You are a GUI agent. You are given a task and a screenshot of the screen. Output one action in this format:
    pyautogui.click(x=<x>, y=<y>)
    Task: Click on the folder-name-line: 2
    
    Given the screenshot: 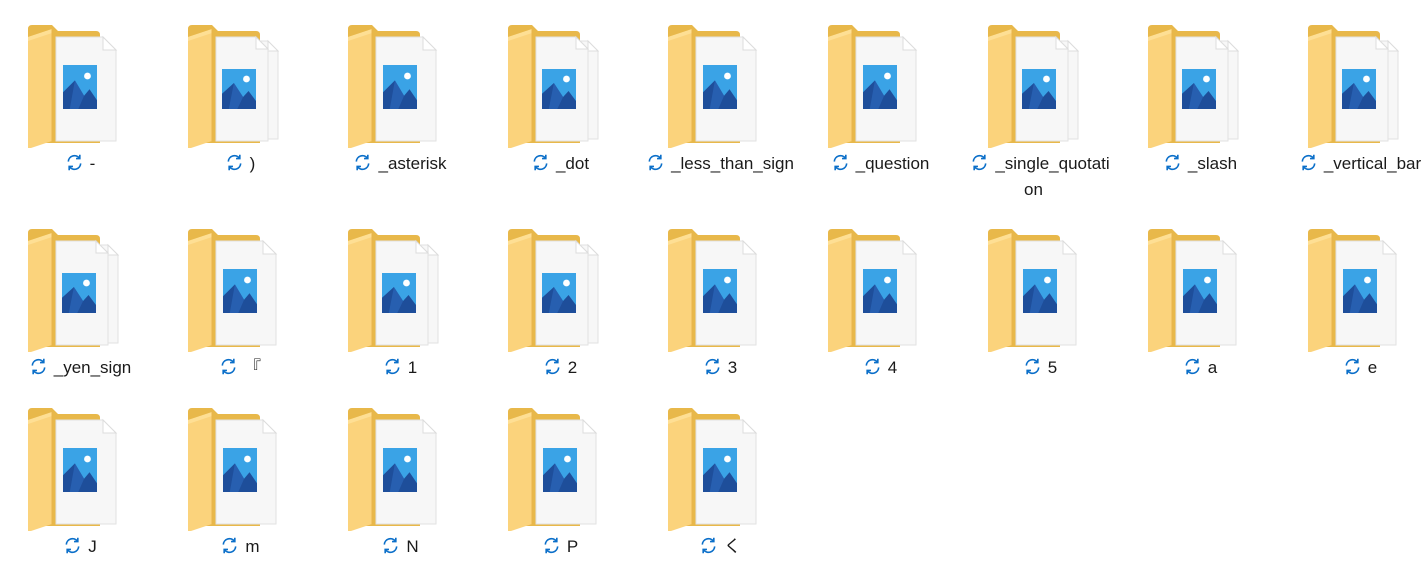 What is the action you would take?
    pyautogui.click(x=560, y=367)
    